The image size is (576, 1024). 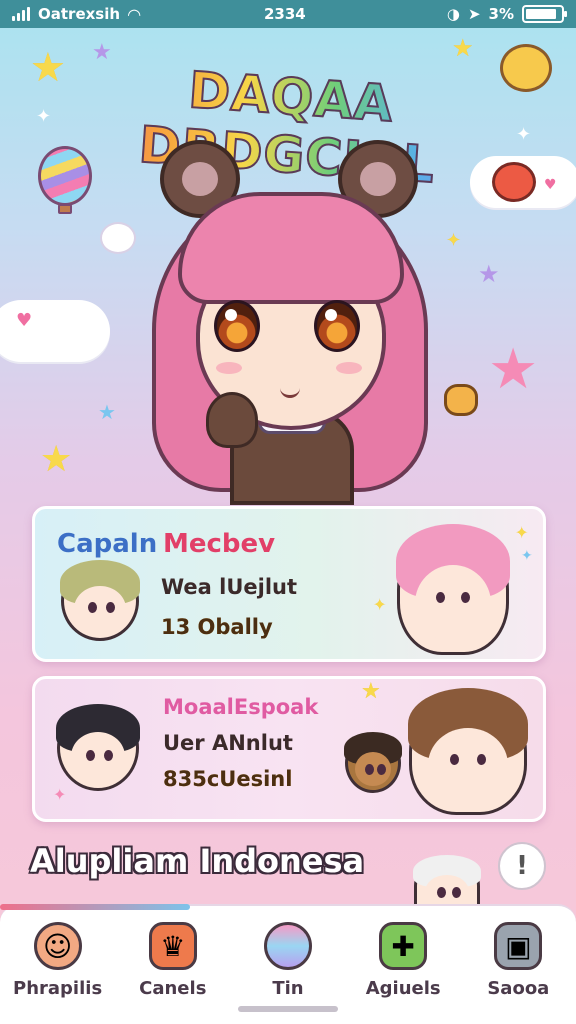 I want to click on card-subtitle: Wea lUejlut, so click(x=229, y=587).